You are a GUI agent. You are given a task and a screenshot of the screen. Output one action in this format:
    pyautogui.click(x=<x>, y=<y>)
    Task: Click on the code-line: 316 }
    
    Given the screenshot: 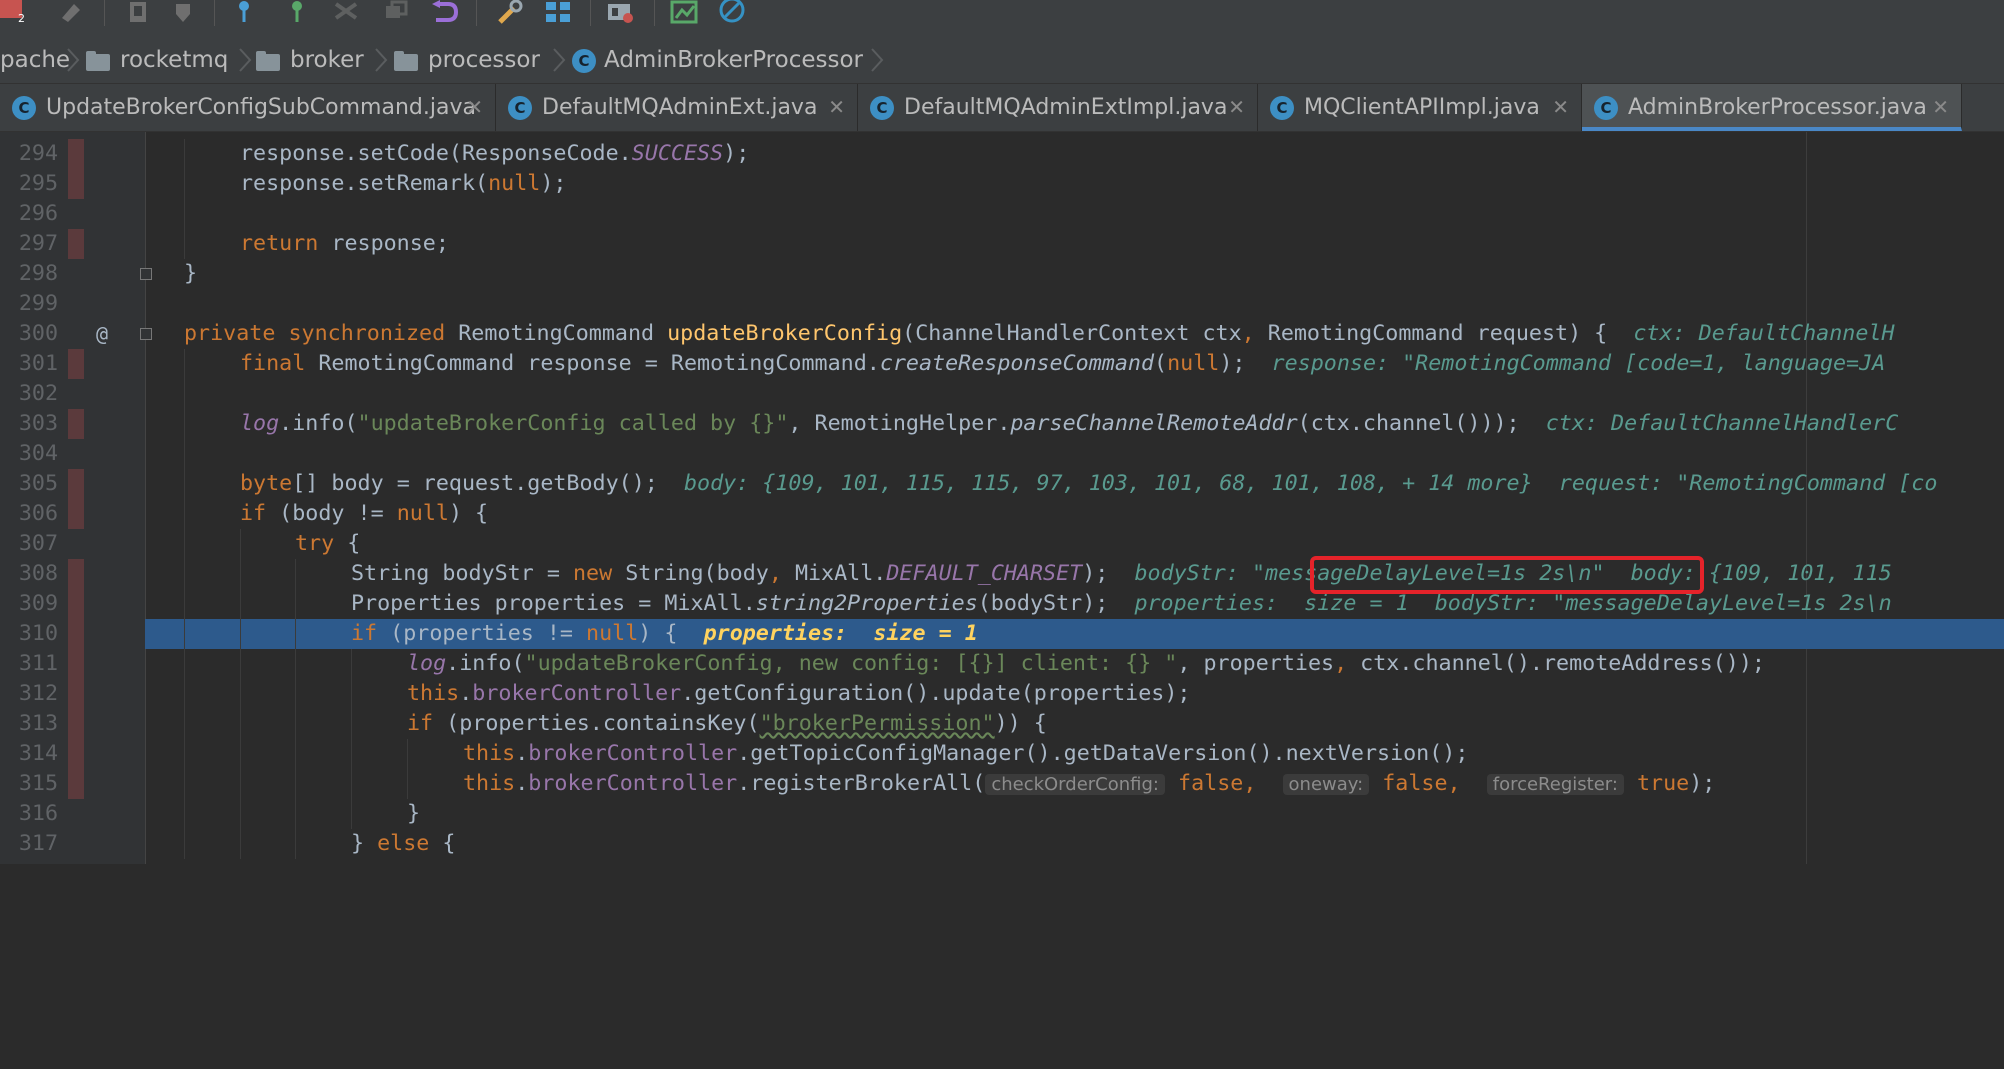 What is the action you would take?
    pyautogui.click(x=1002, y=814)
    